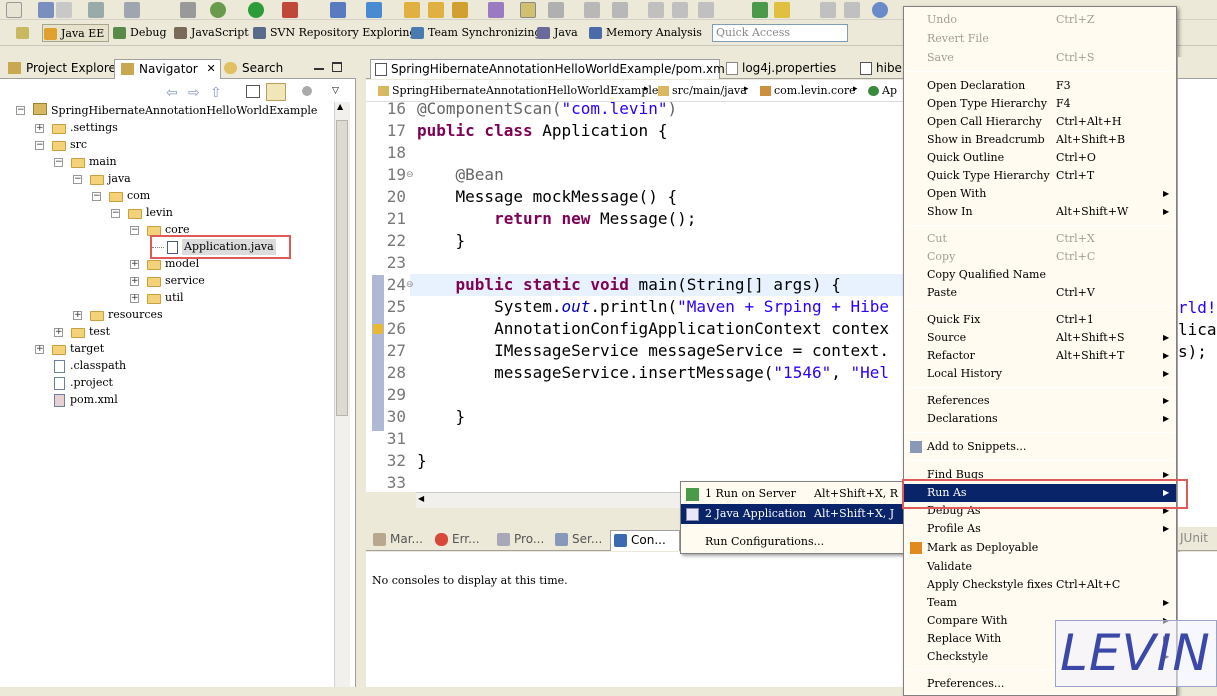 The height and width of the screenshot is (696, 1217). What do you see at coordinates (780, 33) in the screenshot?
I see `quick-access-input: Quick Access` at bounding box center [780, 33].